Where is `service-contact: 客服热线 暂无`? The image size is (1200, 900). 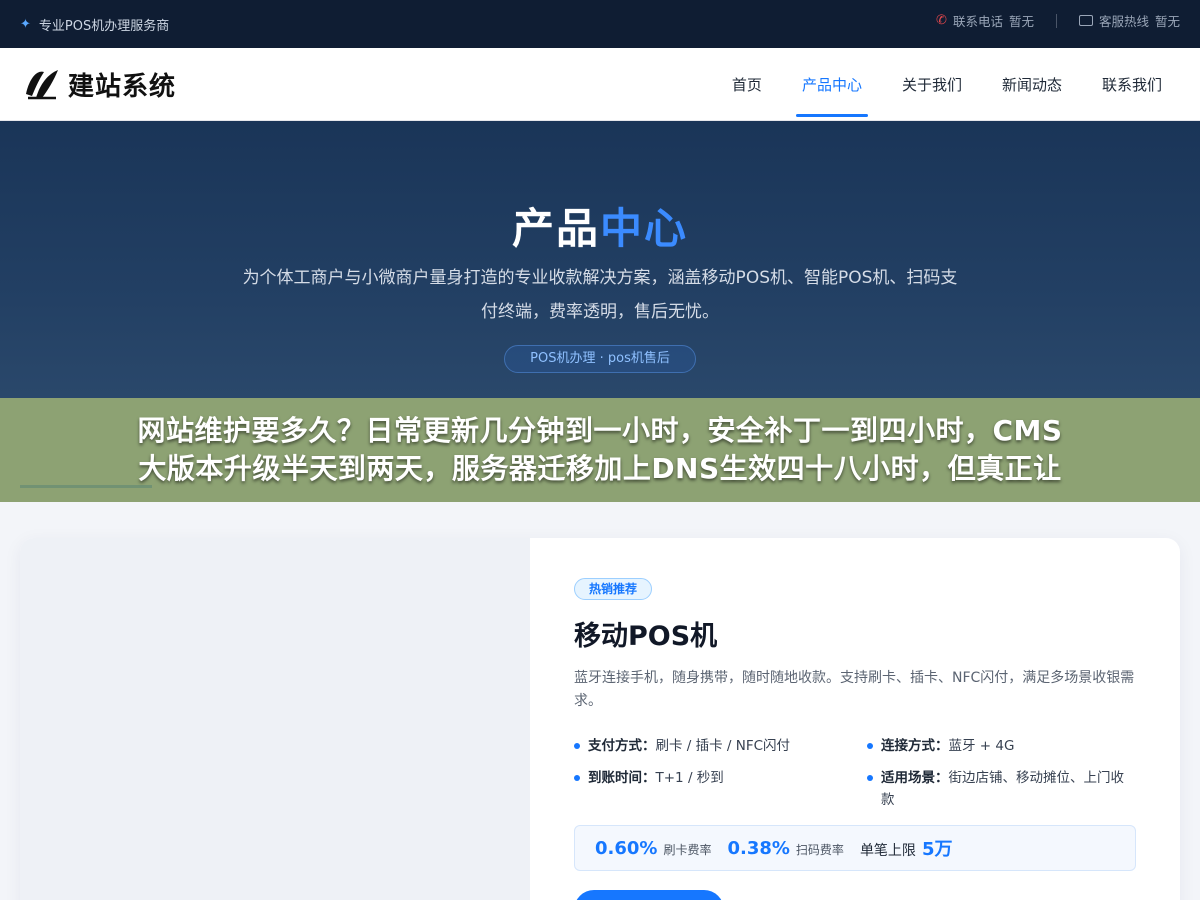 service-contact: 客服热线 暂无 is located at coordinates (1129, 20).